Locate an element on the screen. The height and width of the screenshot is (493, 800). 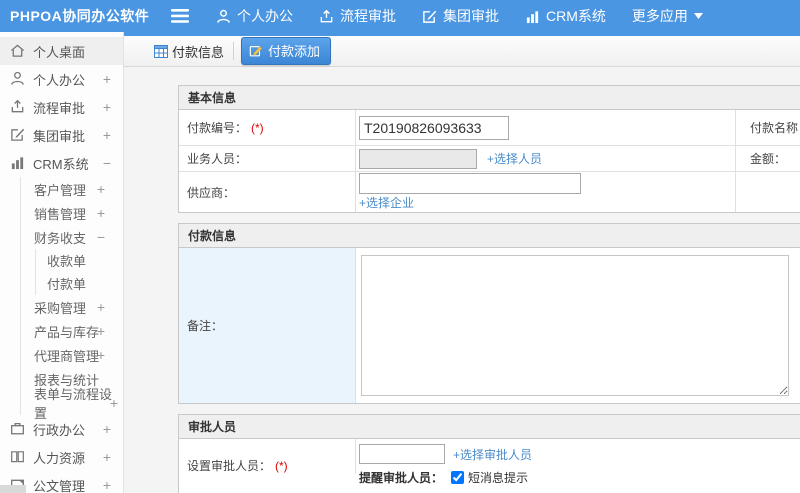
nav-label: CRM系统 is located at coordinates (576, 16).